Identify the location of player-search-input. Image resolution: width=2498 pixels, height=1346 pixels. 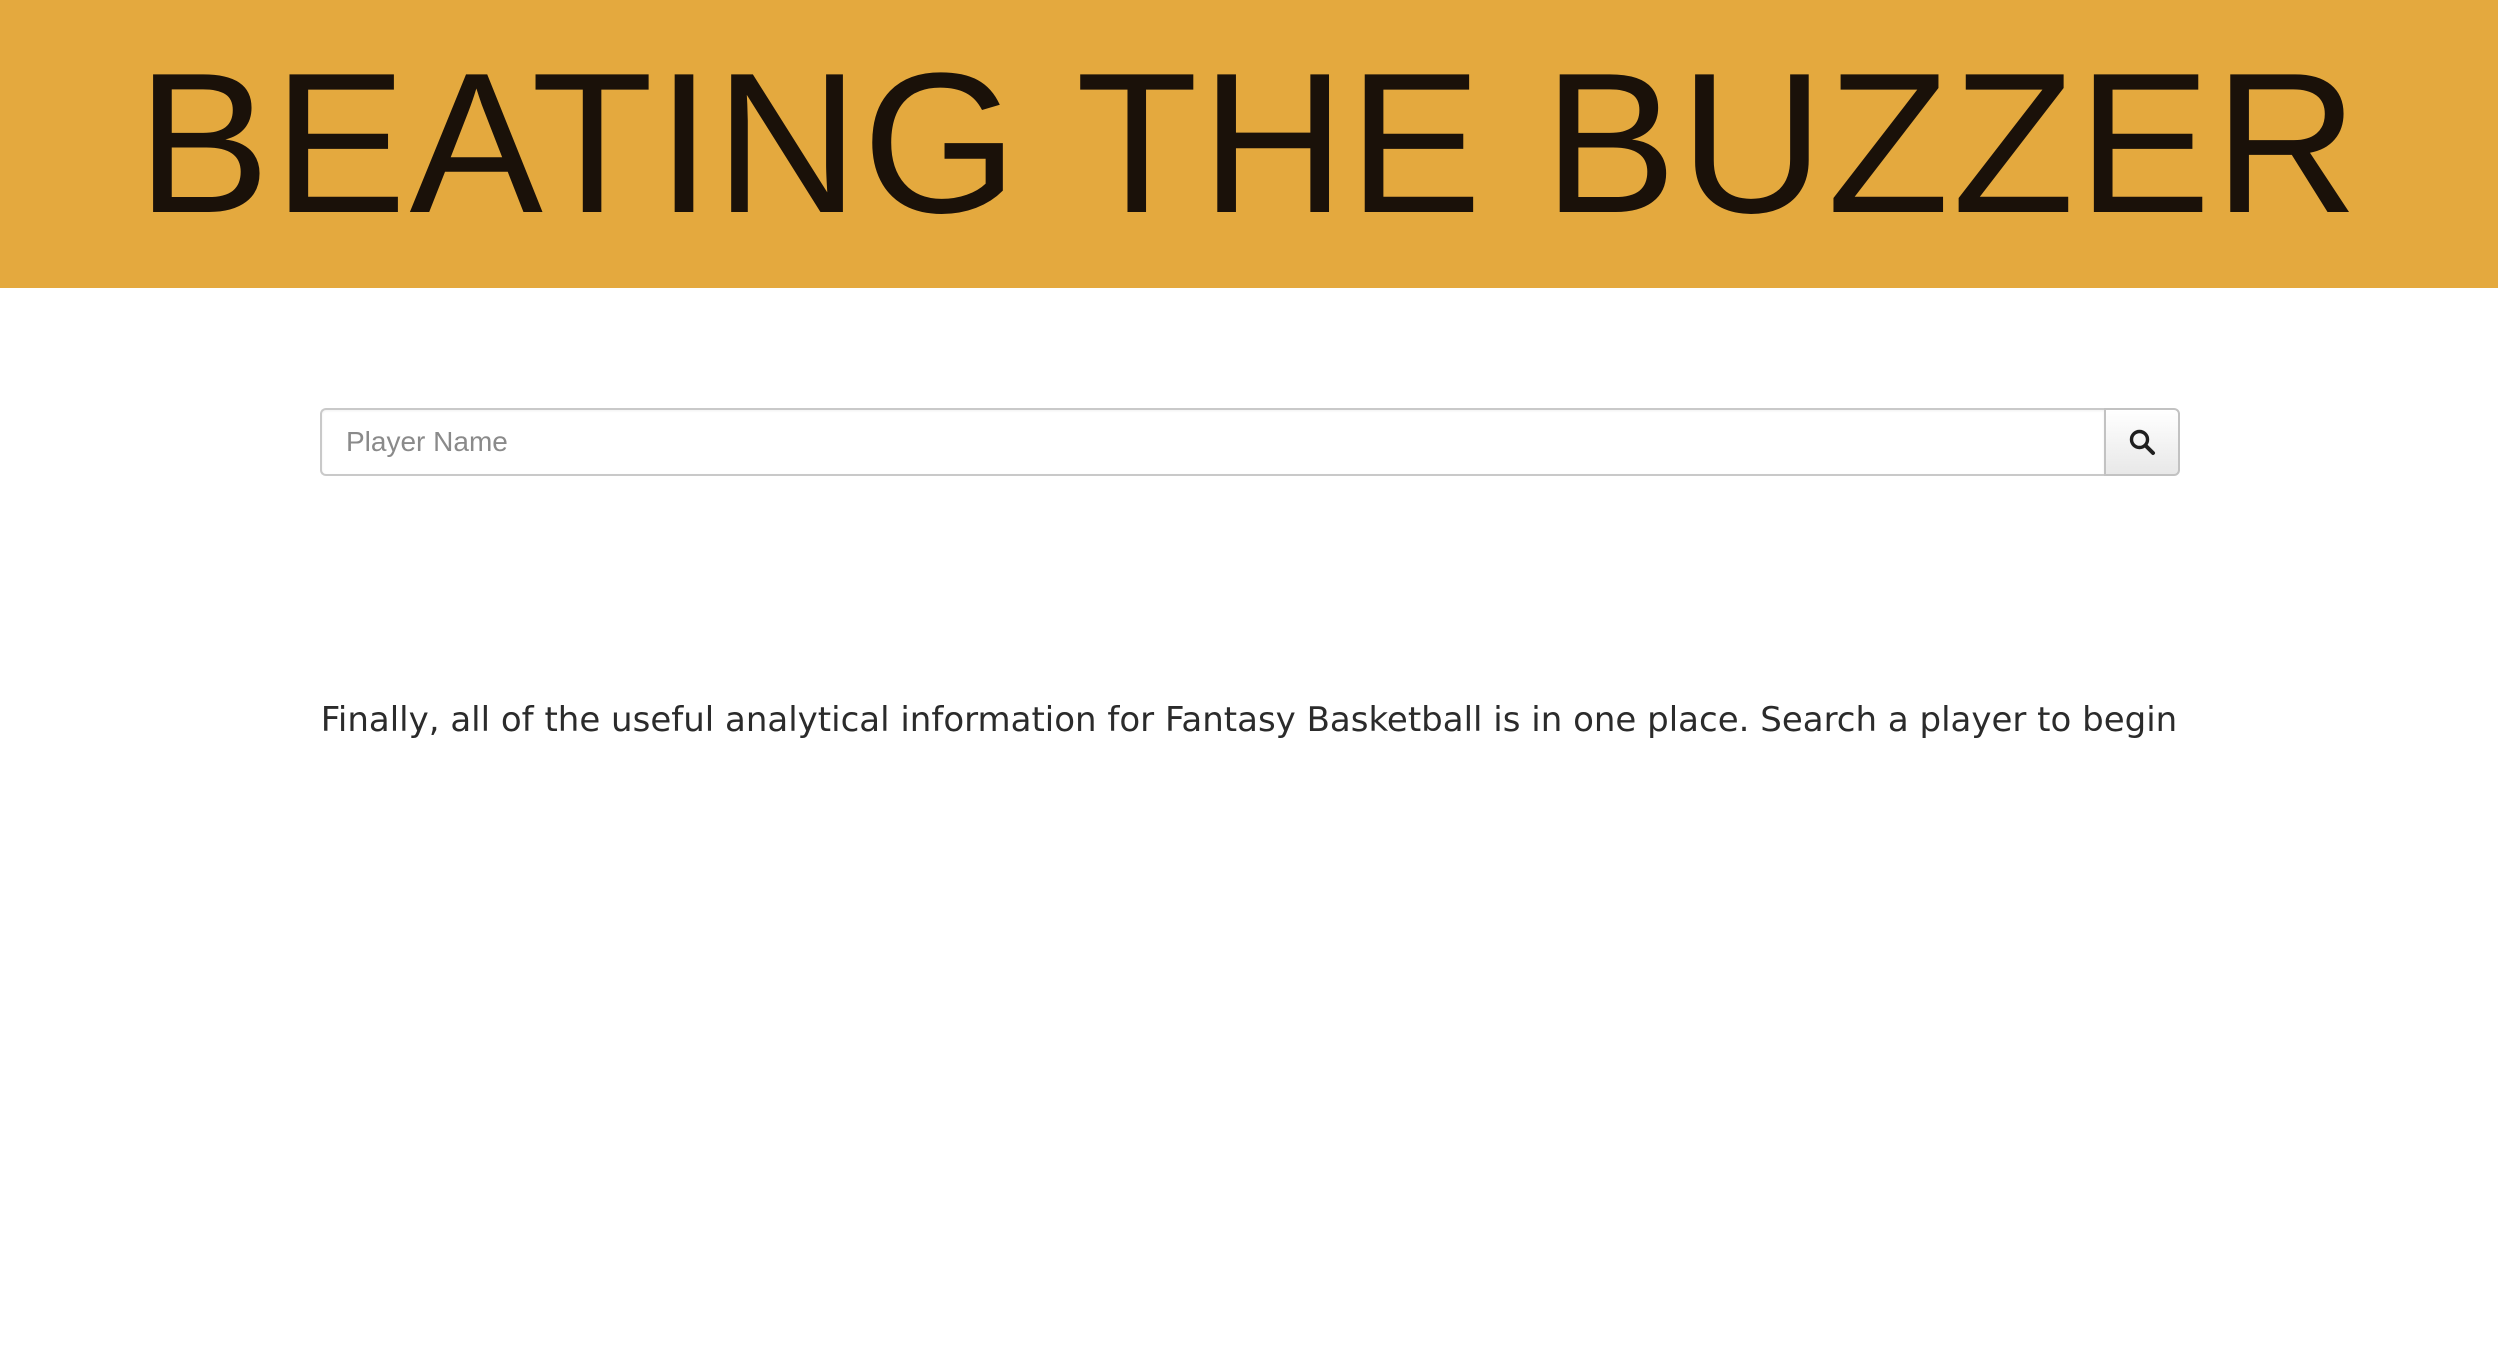
(1212, 442).